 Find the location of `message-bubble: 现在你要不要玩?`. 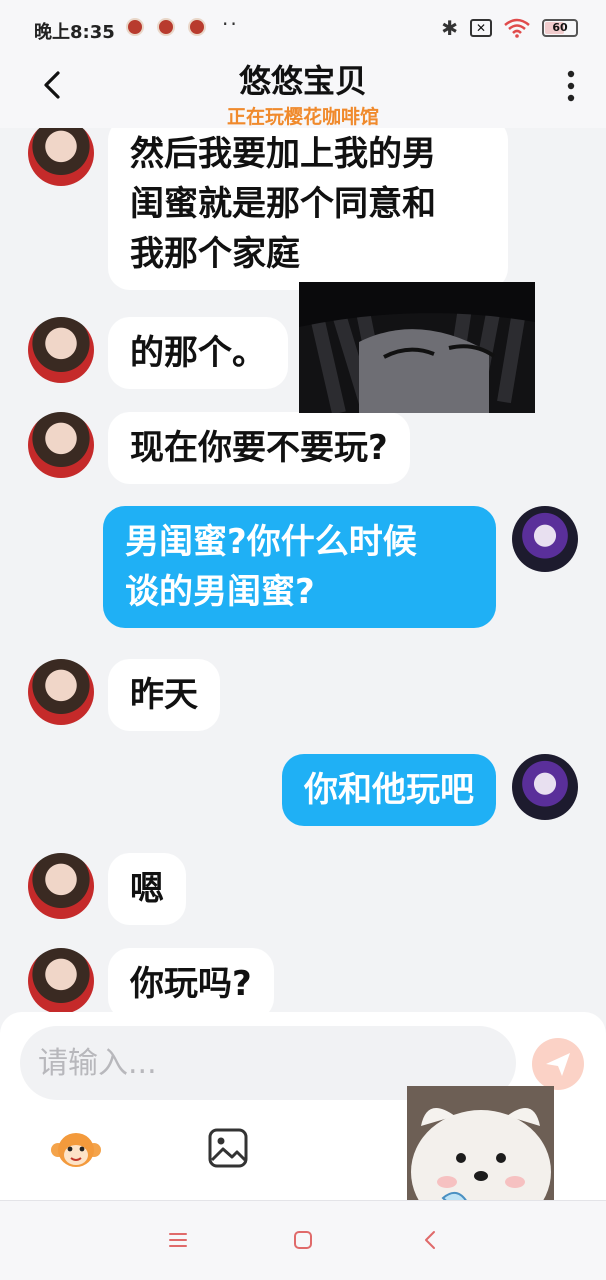

message-bubble: 现在你要不要玩? is located at coordinates (259, 448).